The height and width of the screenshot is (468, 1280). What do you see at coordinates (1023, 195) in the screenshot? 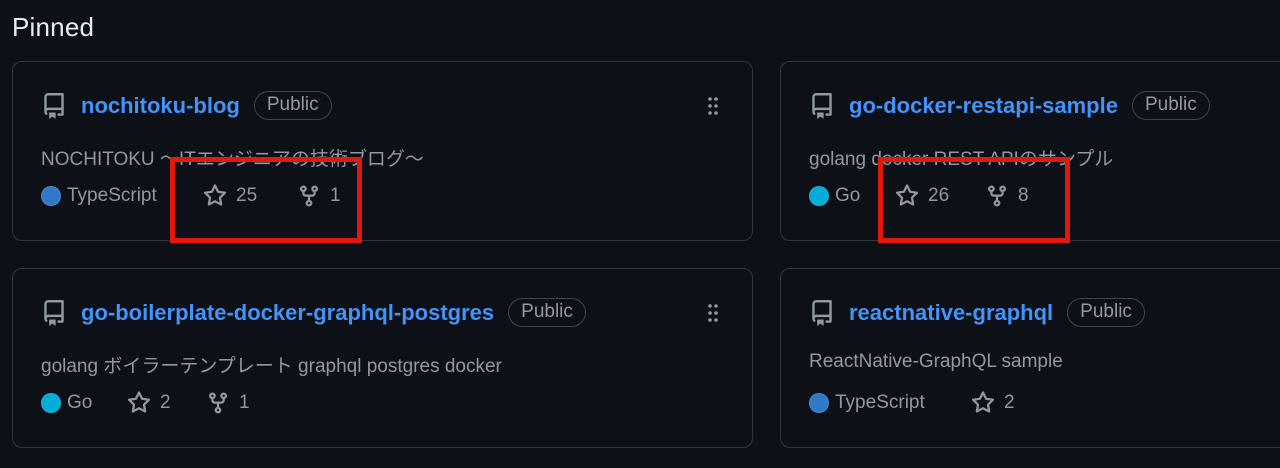
I see `fork-count: 8` at bounding box center [1023, 195].